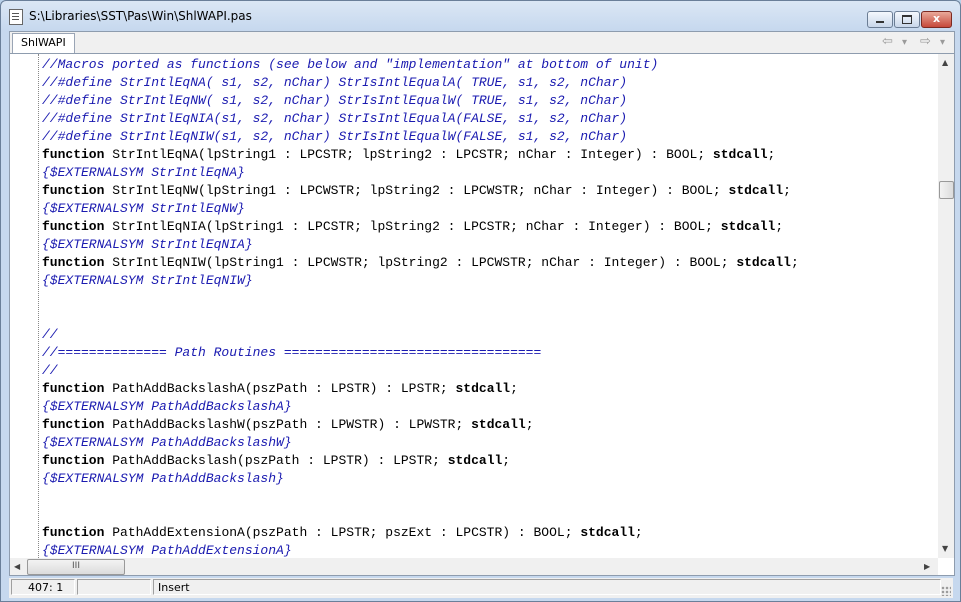 The image size is (961, 602). I want to click on tab-bar: ShlWAPI ⇦ ▾ ⇨ ▾, so click(482, 42).